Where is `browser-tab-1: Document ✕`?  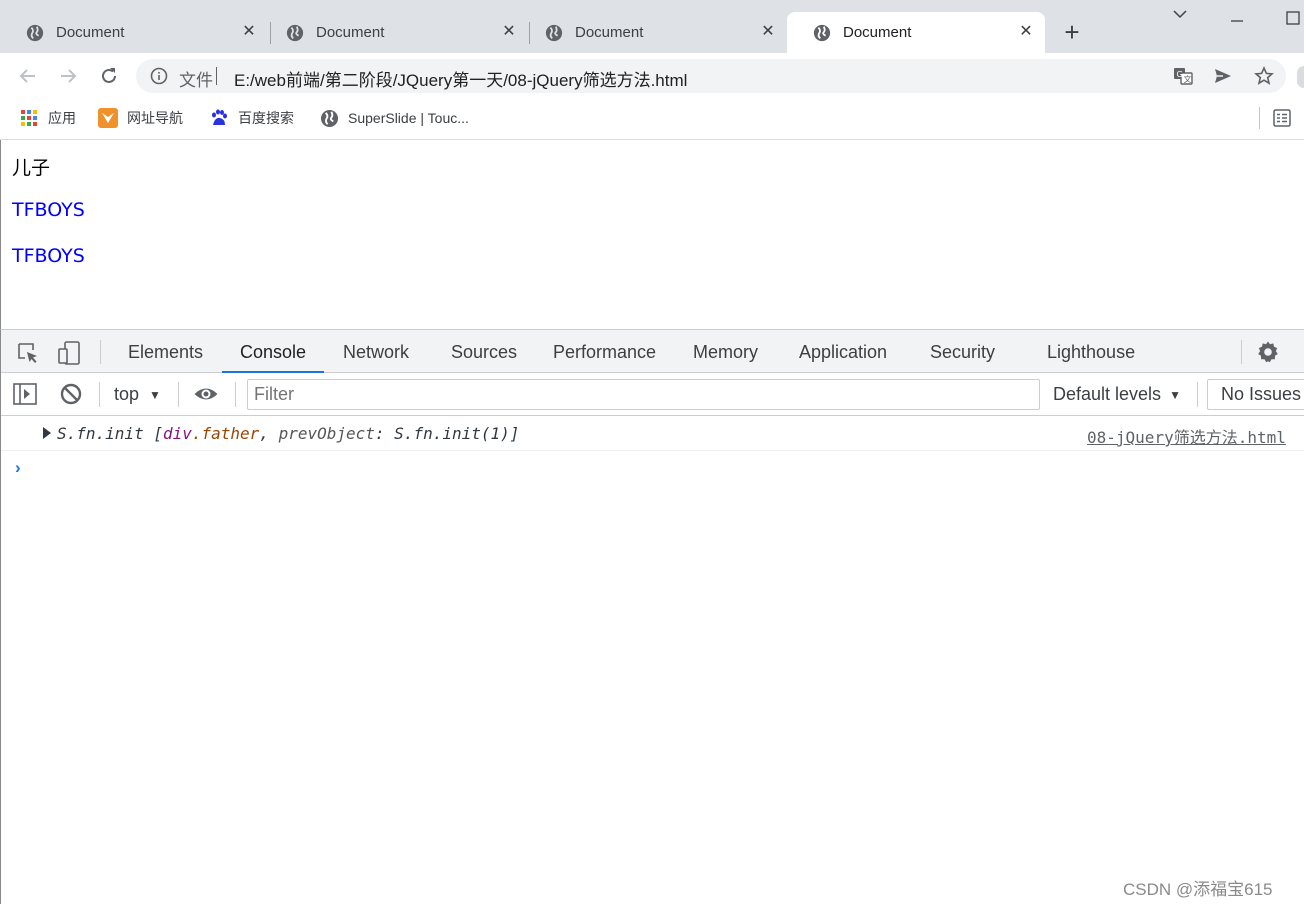
browser-tab-1: Document ✕ is located at coordinates (134, 32).